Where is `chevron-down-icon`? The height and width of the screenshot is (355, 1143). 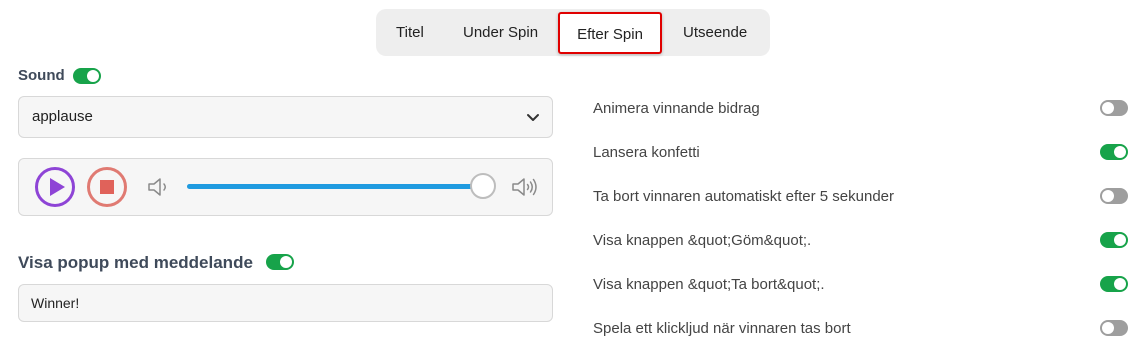 chevron-down-icon is located at coordinates (533, 117).